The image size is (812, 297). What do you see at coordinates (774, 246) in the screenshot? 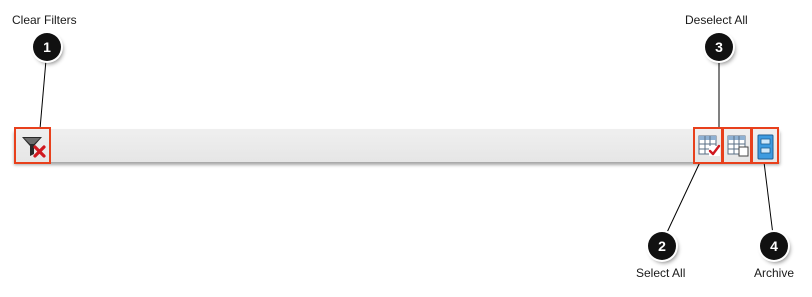
I see `callout-badge-4: 4` at bounding box center [774, 246].